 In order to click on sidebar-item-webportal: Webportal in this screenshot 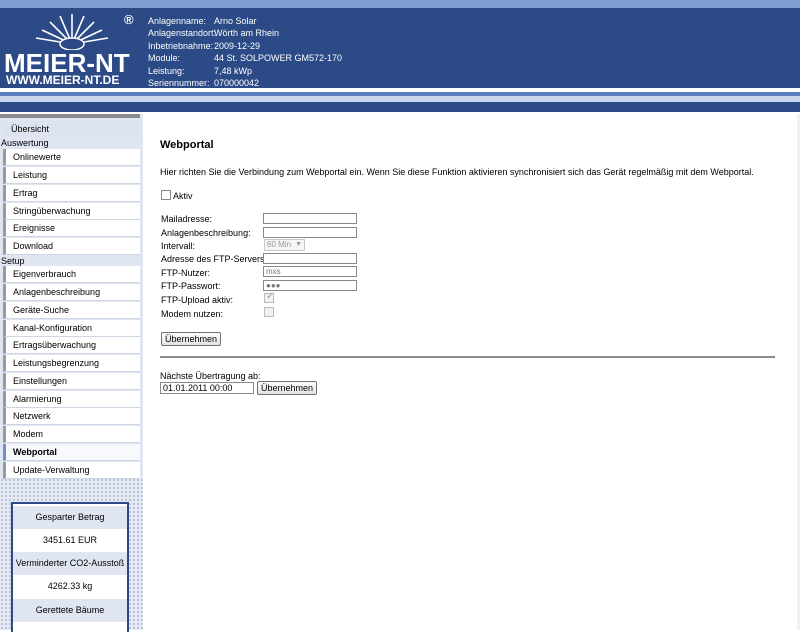, I will do `click(71, 452)`.